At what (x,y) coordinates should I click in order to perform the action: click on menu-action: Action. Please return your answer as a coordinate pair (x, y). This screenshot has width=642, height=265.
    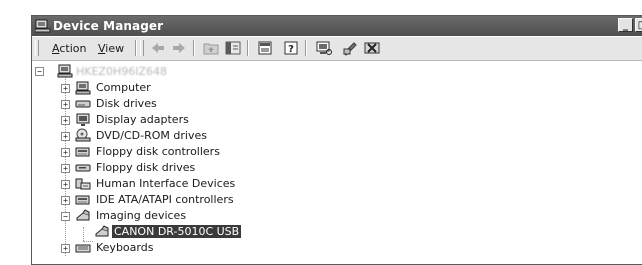
    Looking at the image, I should click on (69, 48).